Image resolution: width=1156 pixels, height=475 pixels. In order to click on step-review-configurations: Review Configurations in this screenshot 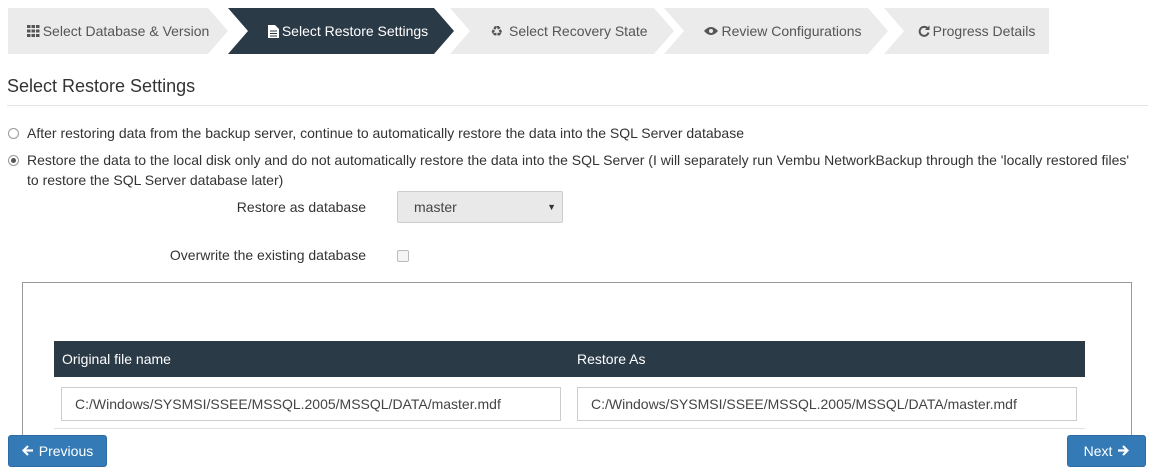, I will do `click(776, 31)`.